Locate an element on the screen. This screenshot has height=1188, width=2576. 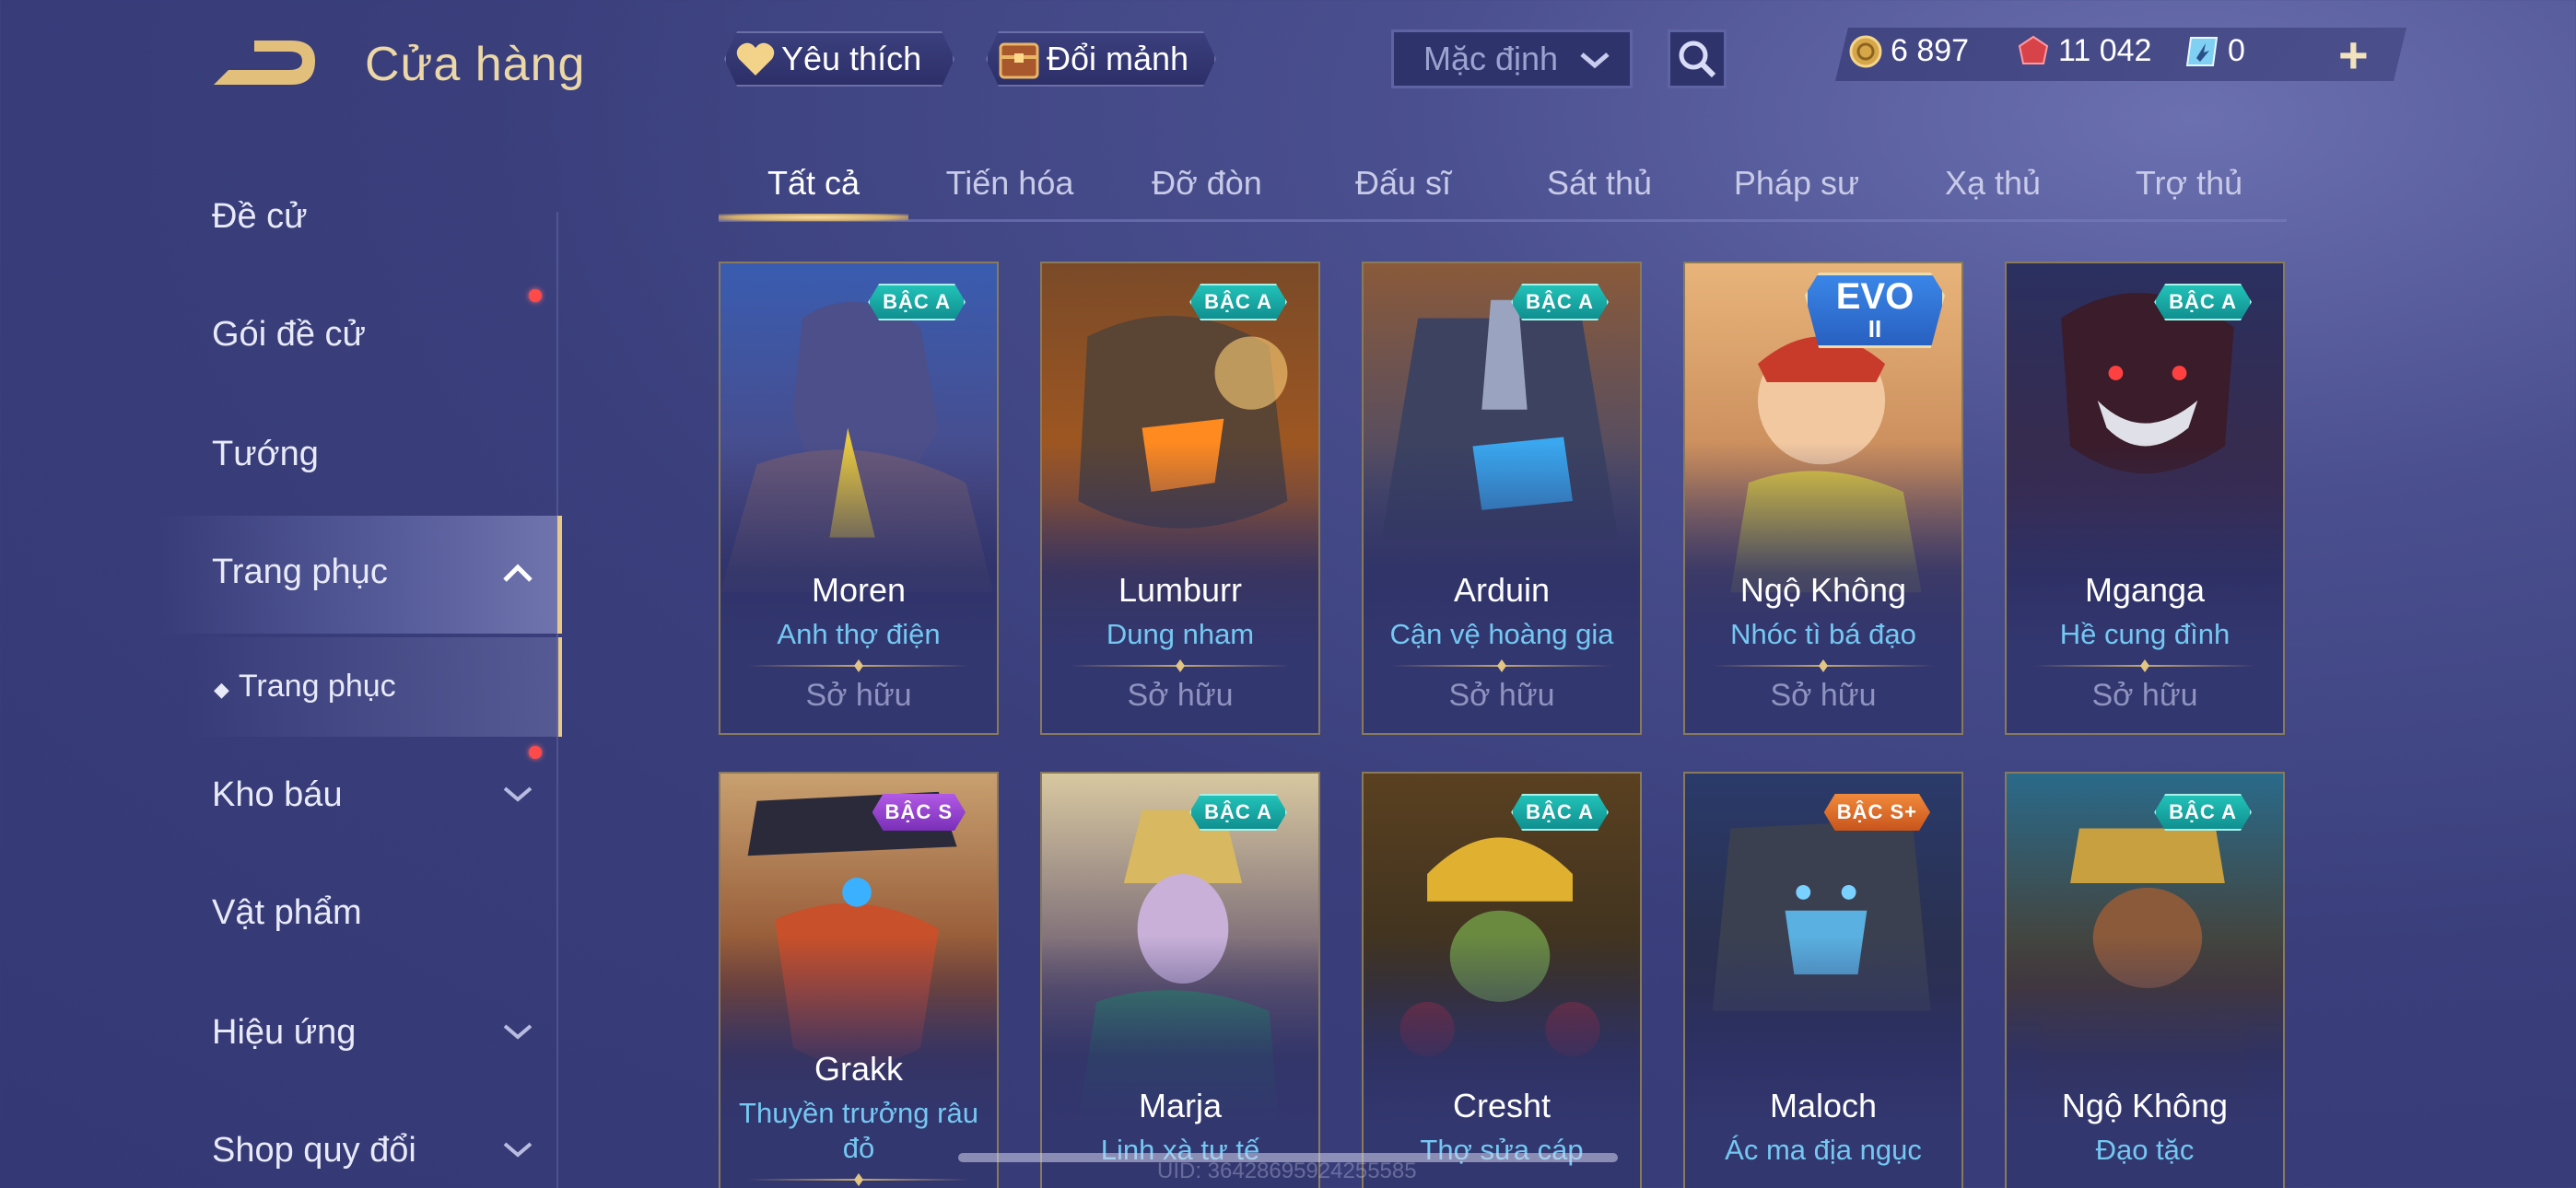
search-button is located at coordinates (1697, 58).